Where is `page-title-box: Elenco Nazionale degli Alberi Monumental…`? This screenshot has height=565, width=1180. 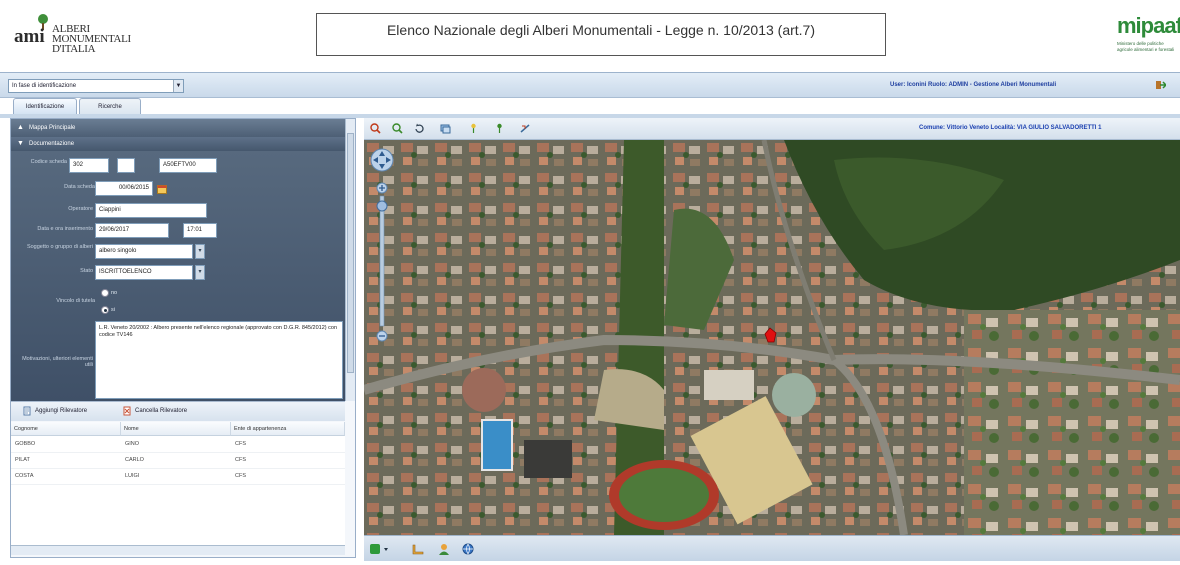 page-title-box: Elenco Nazionale degli Alberi Monumental… is located at coordinates (601, 34).